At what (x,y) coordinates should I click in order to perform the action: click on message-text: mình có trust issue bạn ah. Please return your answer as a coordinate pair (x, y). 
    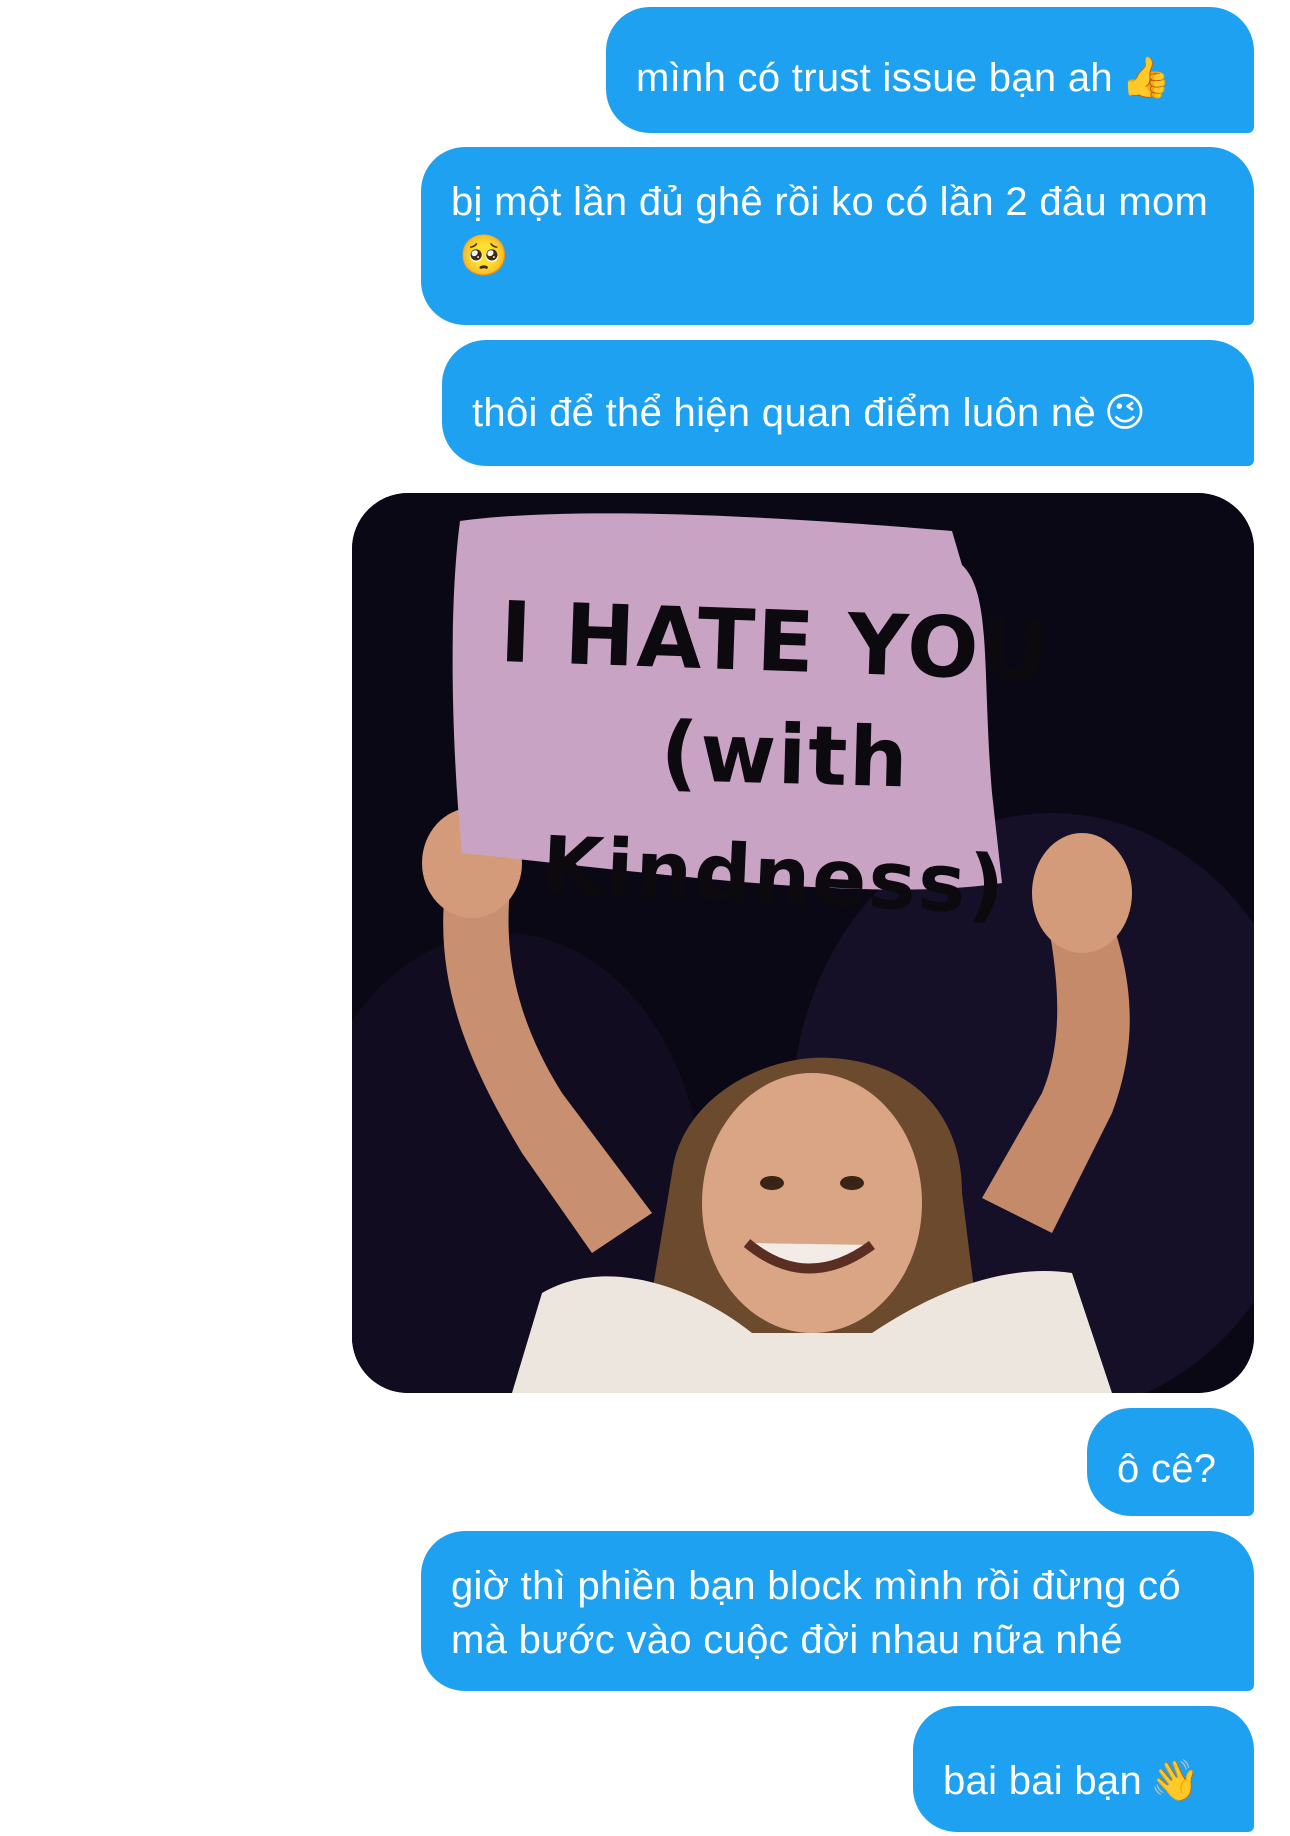
    Looking at the image, I should click on (874, 78).